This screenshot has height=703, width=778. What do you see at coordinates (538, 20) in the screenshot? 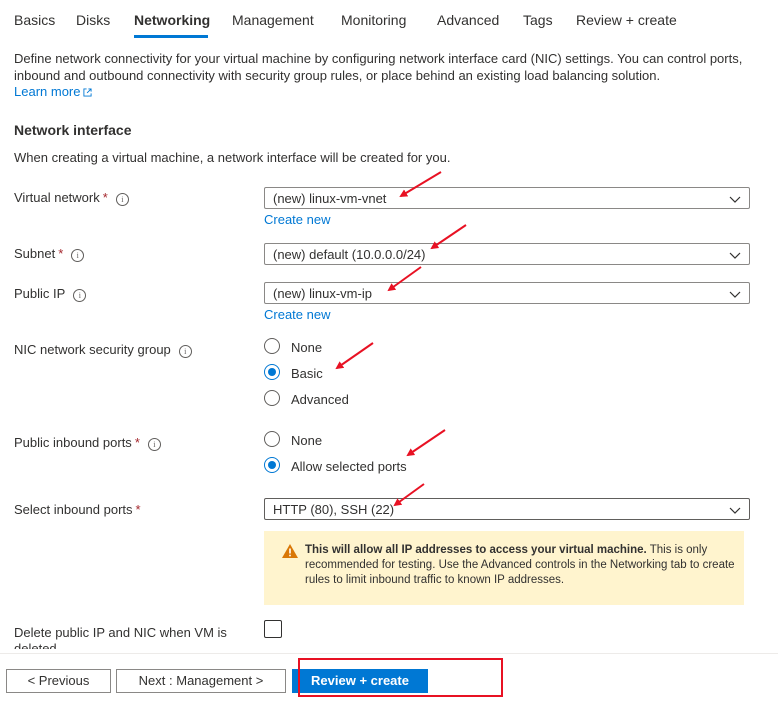
I see `tab-tags: Tags` at bounding box center [538, 20].